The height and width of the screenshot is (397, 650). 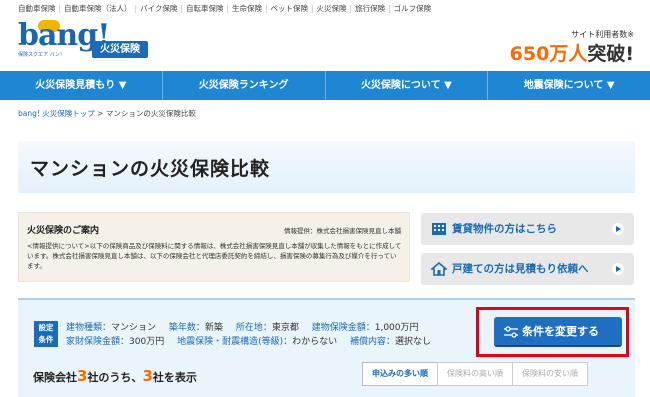 What do you see at coordinates (37, 8) in the screenshot?
I see `top-link: 自動車保険` at bounding box center [37, 8].